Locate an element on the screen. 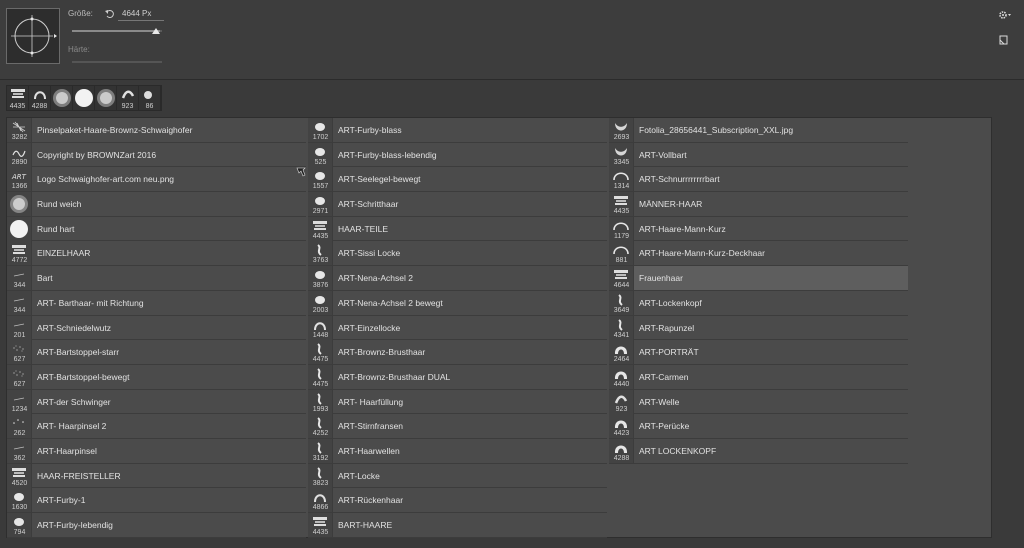 The height and width of the screenshot is (548, 1024). brush-preset-item: 2971 ART-Schritthaar is located at coordinates (457, 204).